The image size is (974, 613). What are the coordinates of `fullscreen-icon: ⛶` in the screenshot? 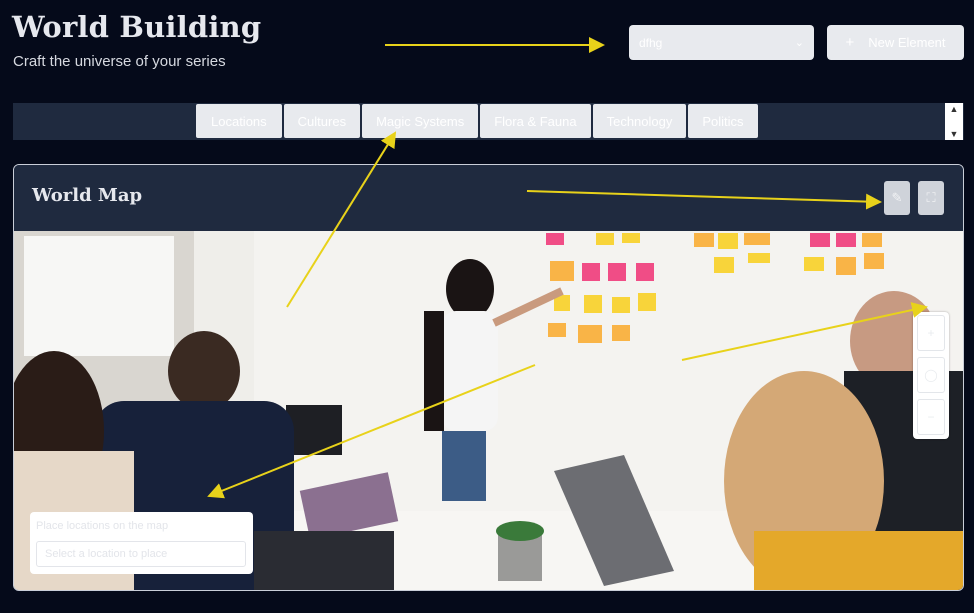 It's located at (931, 197).